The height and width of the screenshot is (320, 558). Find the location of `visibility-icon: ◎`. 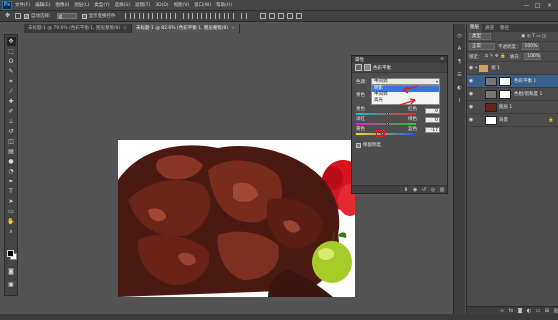

visibility-icon: ◎ is located at coordinates (433, 190).